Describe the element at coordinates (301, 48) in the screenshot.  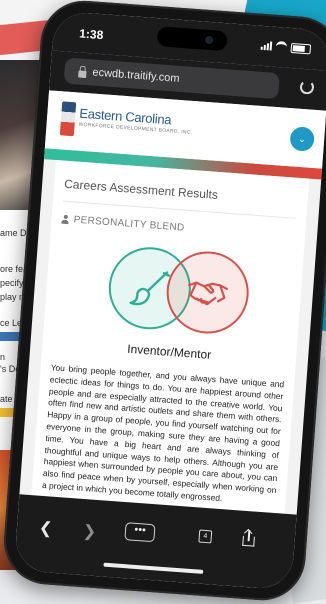
I see `battery-icon` at that location.